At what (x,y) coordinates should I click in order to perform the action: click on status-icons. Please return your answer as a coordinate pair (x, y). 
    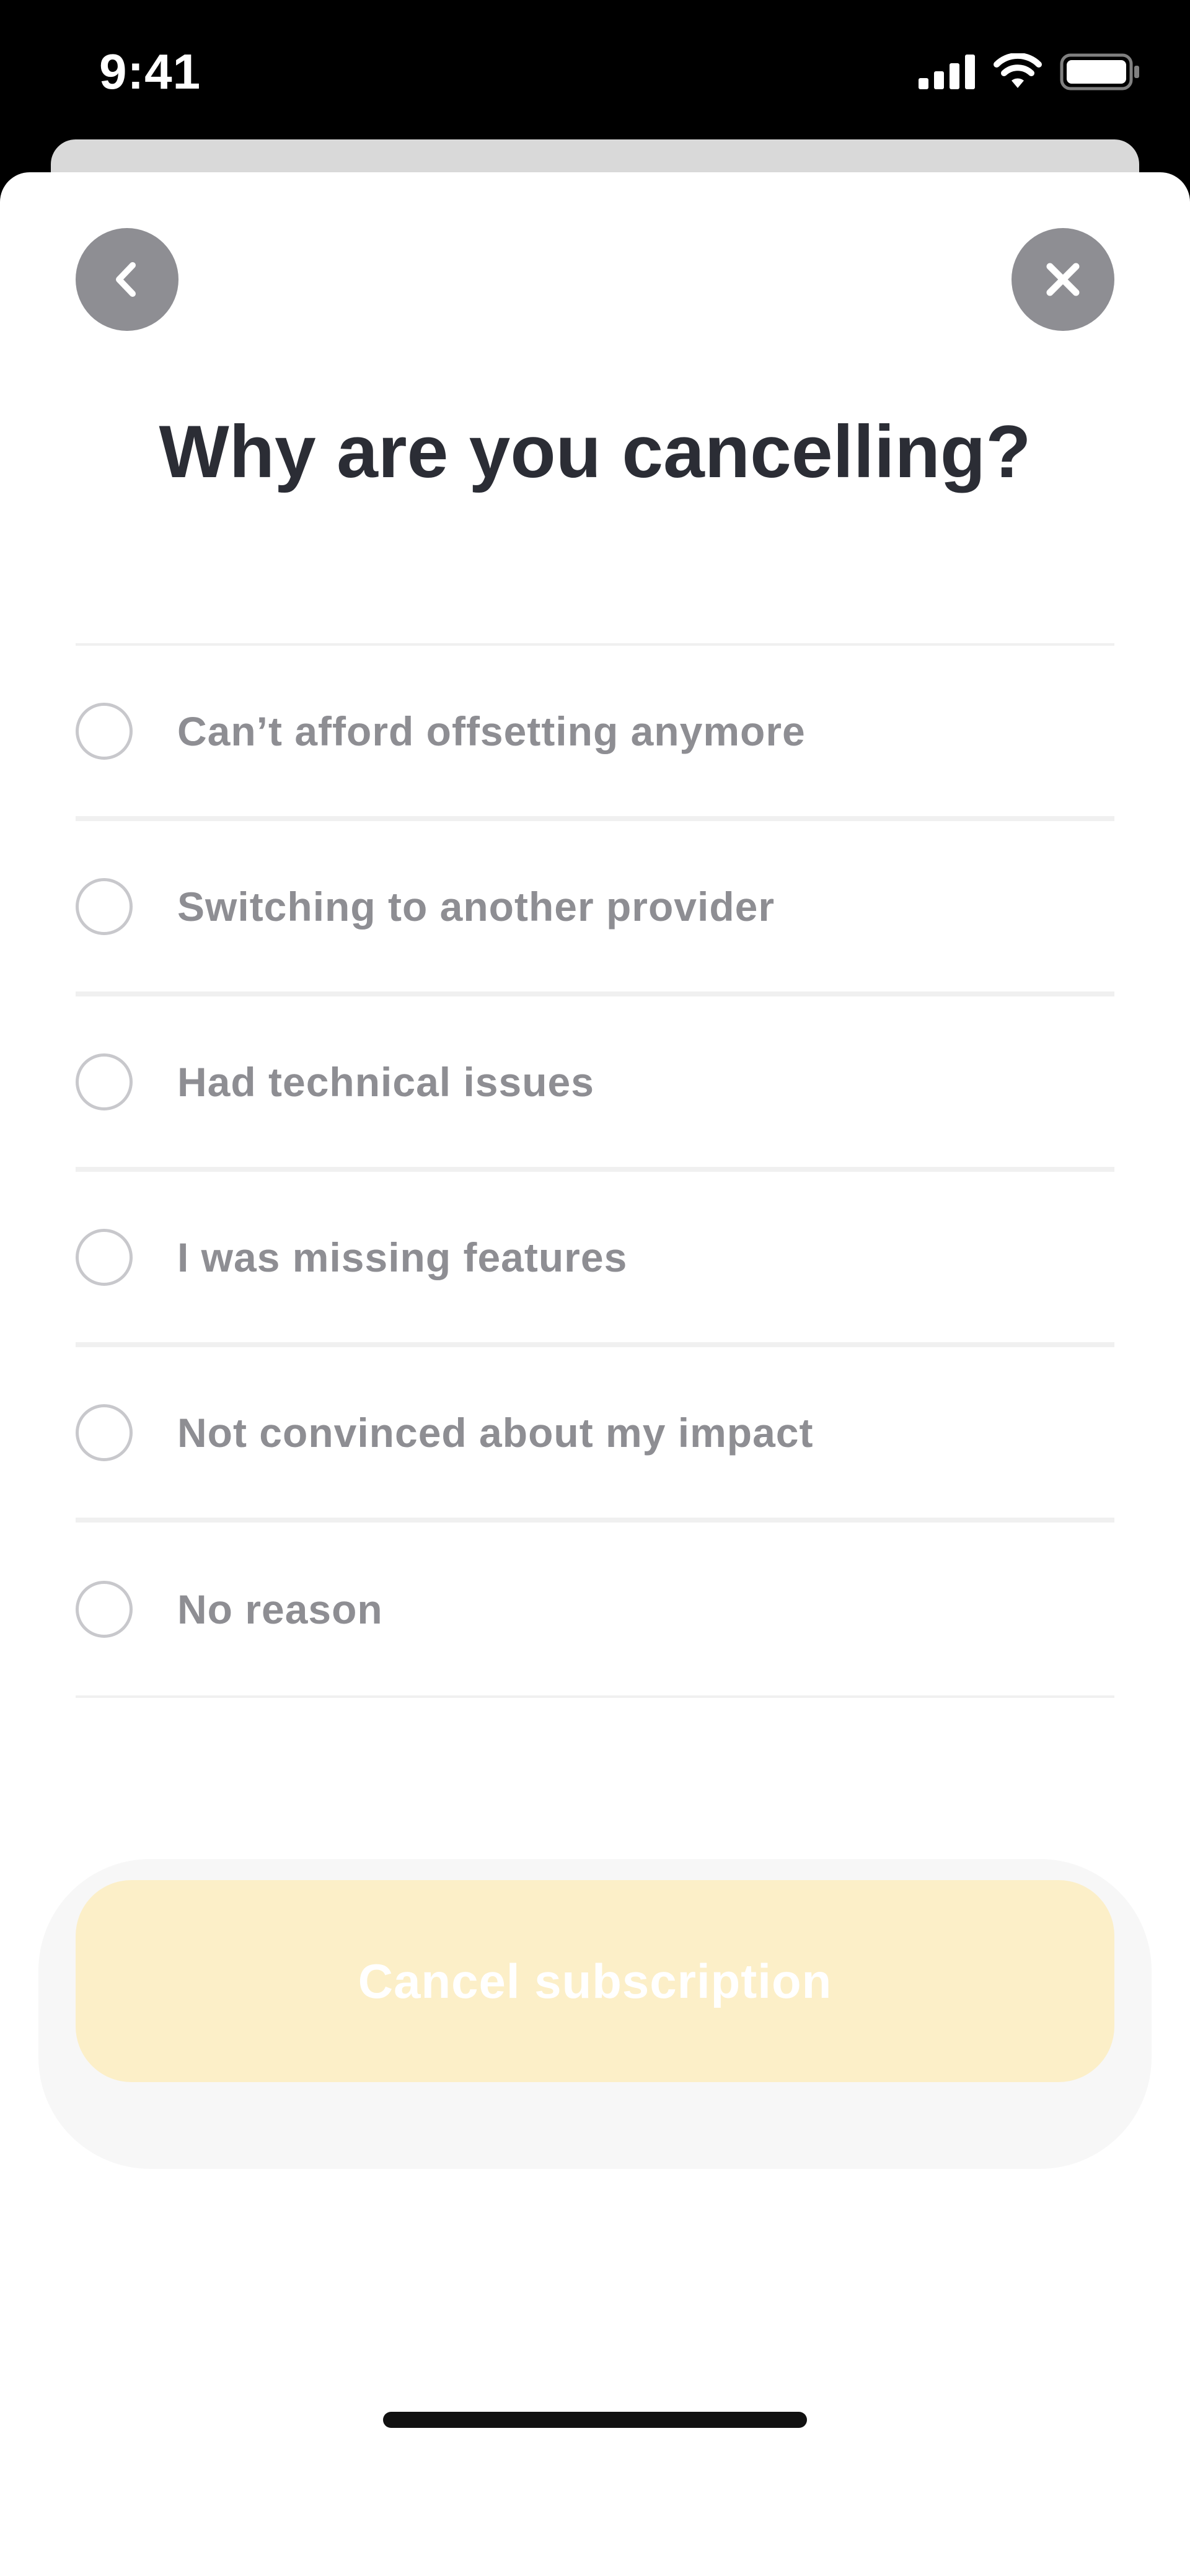
    Looking at the image, I should click on (1029, 71).